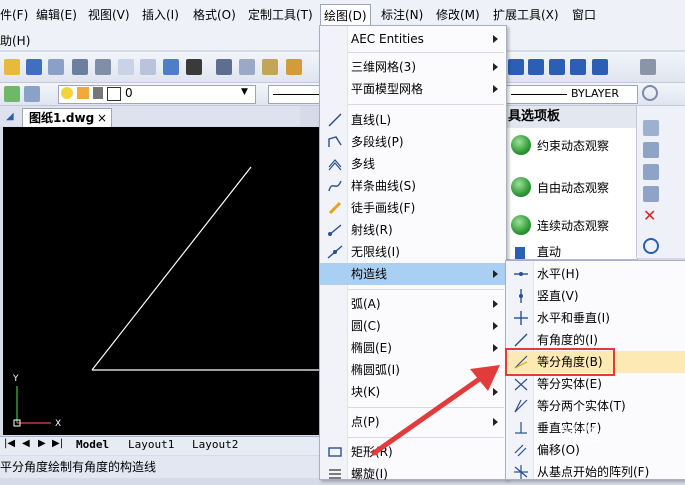 The image size is (685, 485). Describe the element at coordinates (650, 93) in the screenshot. I see `orbit-icon` at that location.